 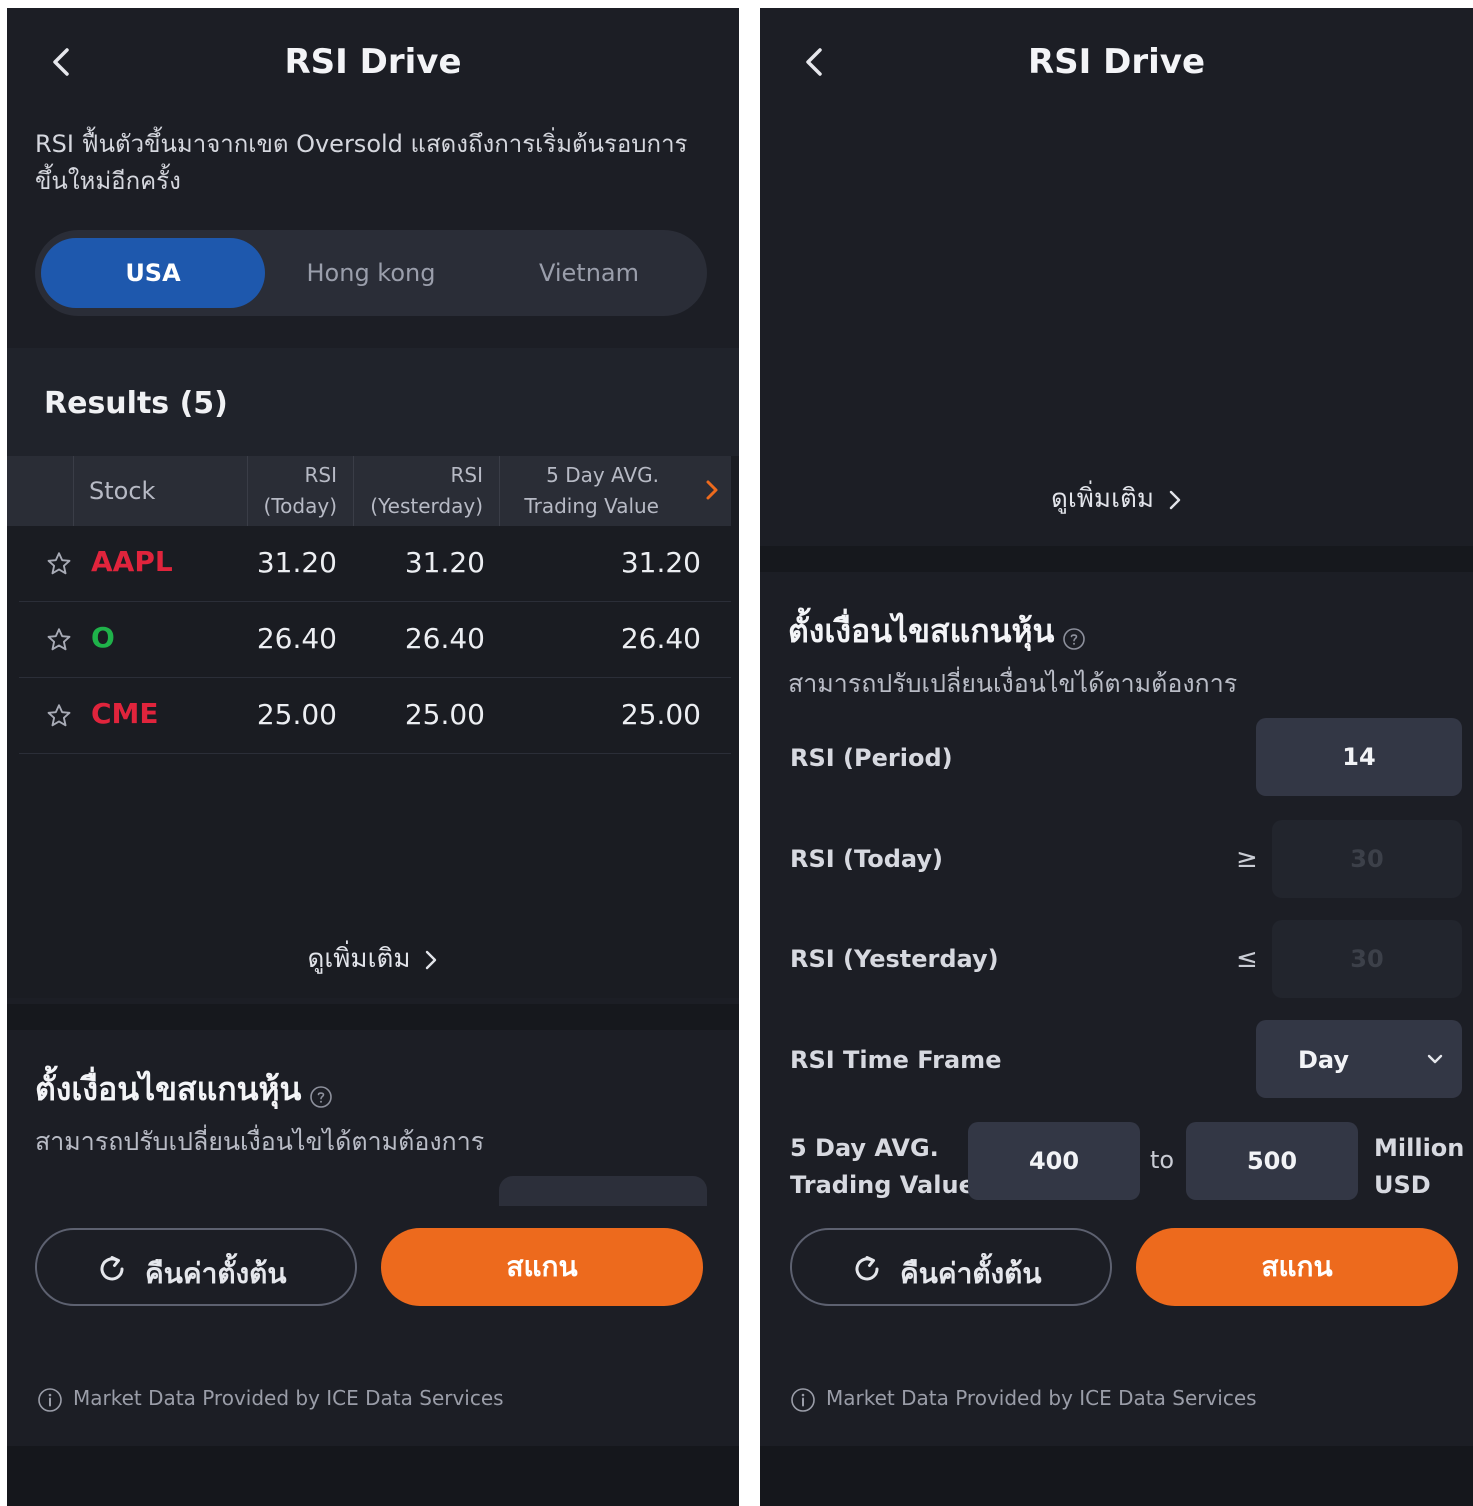 What do you see at coordinates (418, 491) in the screenshot?
I see `col-header-rsi-yesterday: RSI (Yesterday)` at bounding box center [418, 491].